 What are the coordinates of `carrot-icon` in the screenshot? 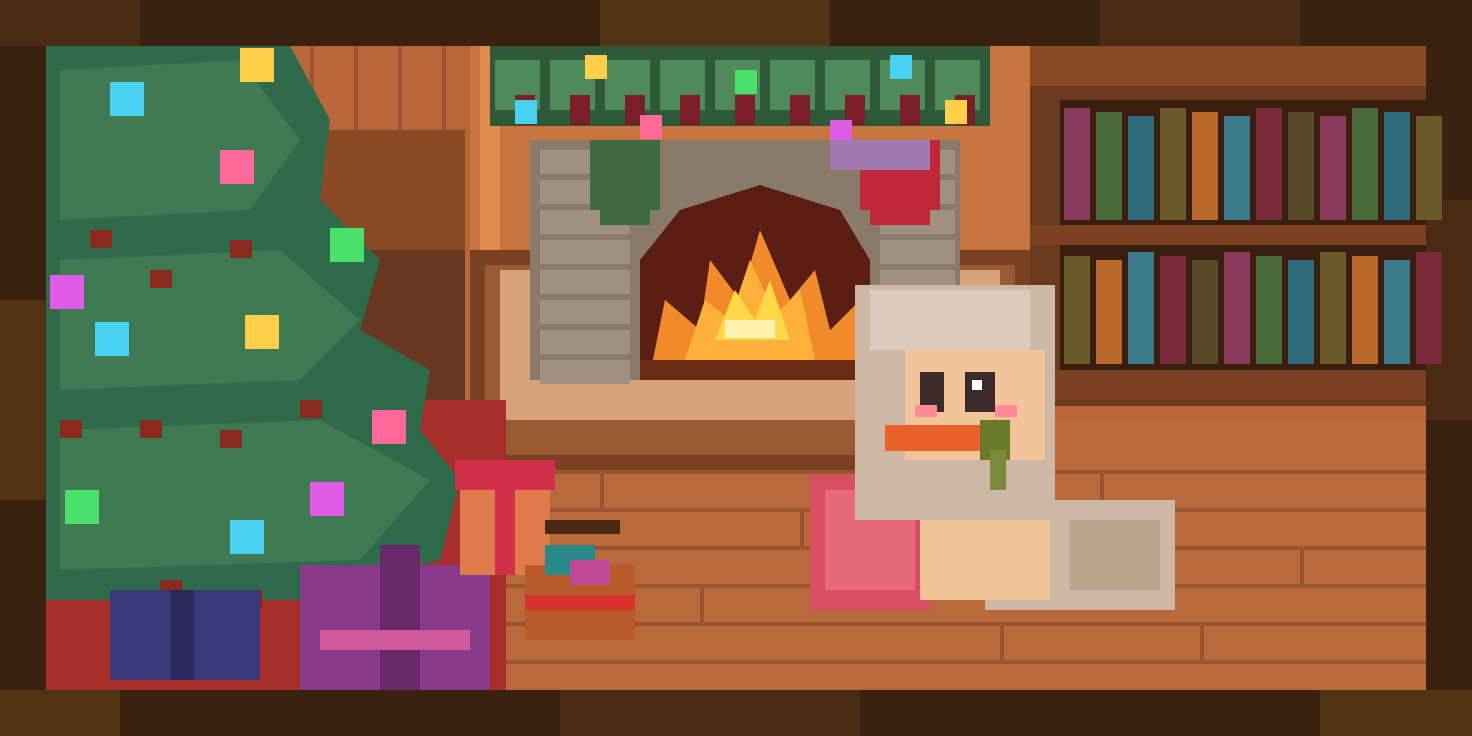 It's located at (932, 438).